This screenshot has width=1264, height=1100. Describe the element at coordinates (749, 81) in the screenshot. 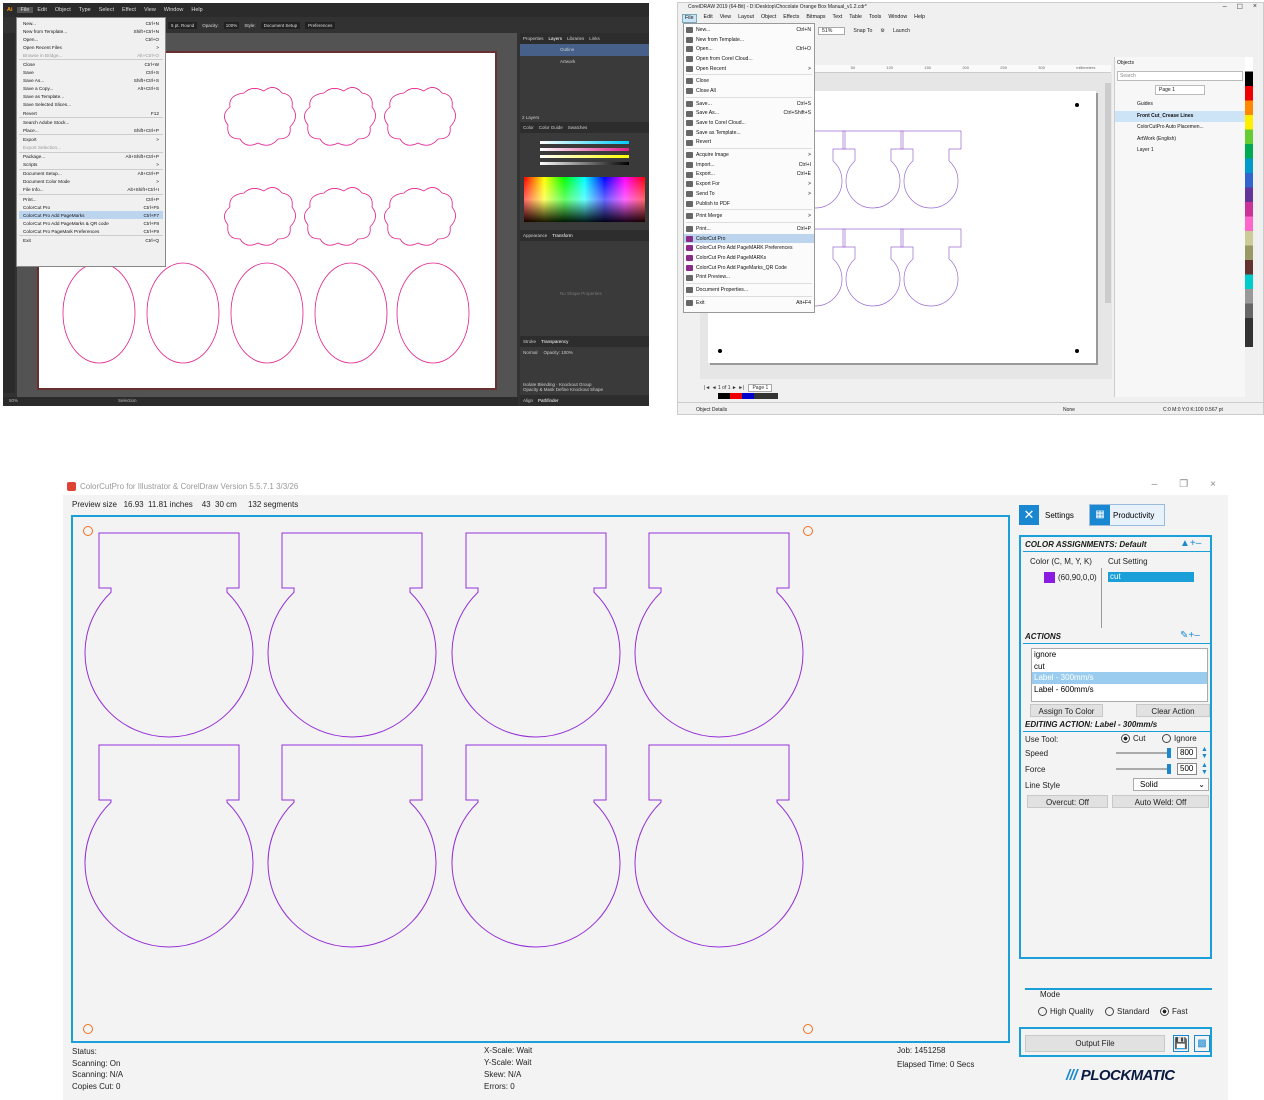

I see `cd-menu-item: Close` at that location.